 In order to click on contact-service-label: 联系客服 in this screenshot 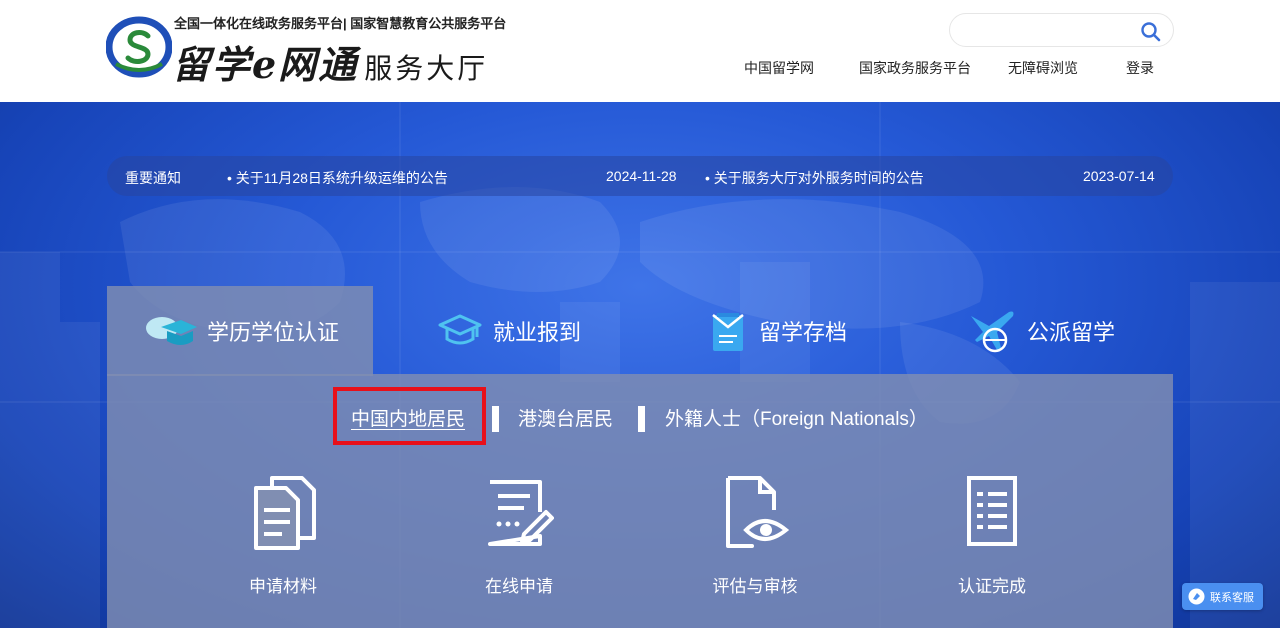, I will do `click(1232, 597)`.